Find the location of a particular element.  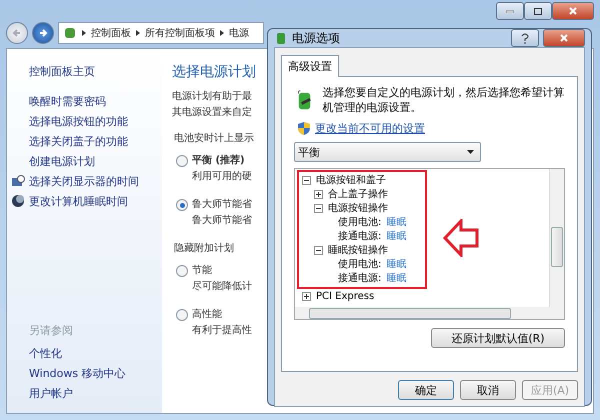

see-also-heading: 另请参阅 is located at coordinates (51, 331).